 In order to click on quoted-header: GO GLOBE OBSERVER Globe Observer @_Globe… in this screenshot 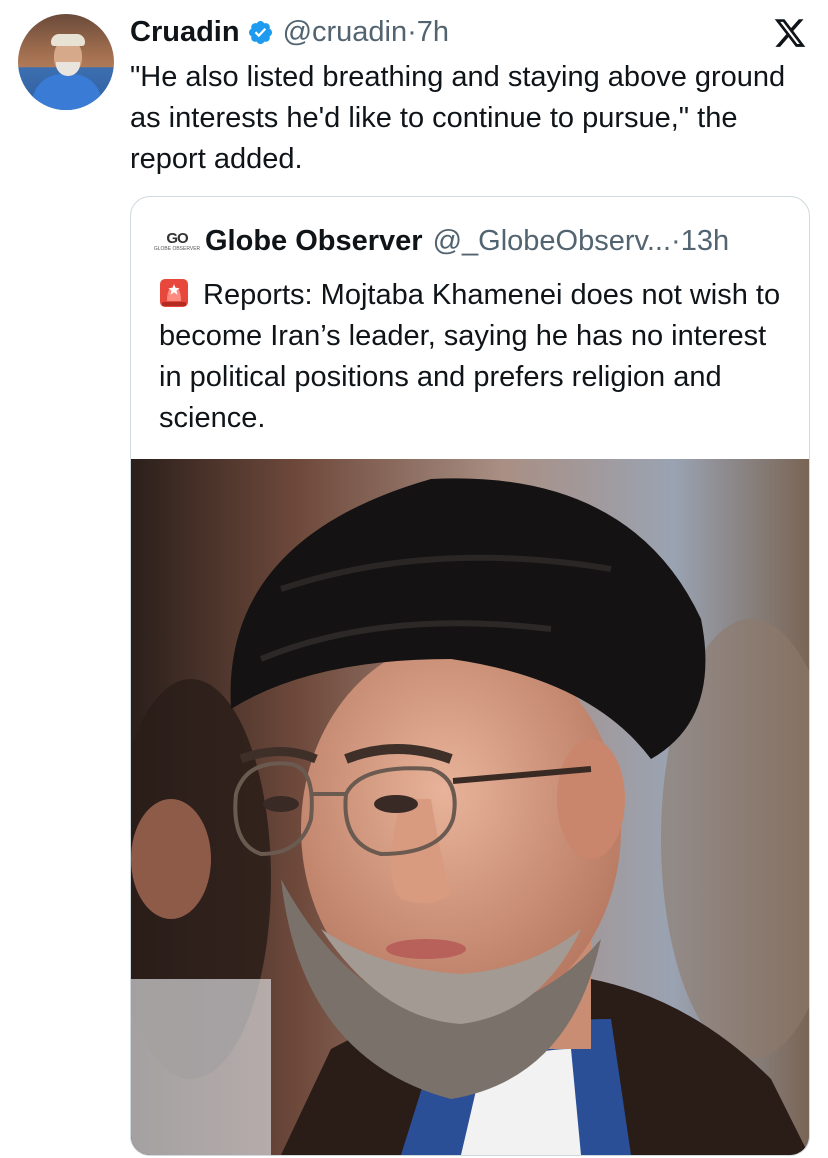, I will do `click(441, 241)`.